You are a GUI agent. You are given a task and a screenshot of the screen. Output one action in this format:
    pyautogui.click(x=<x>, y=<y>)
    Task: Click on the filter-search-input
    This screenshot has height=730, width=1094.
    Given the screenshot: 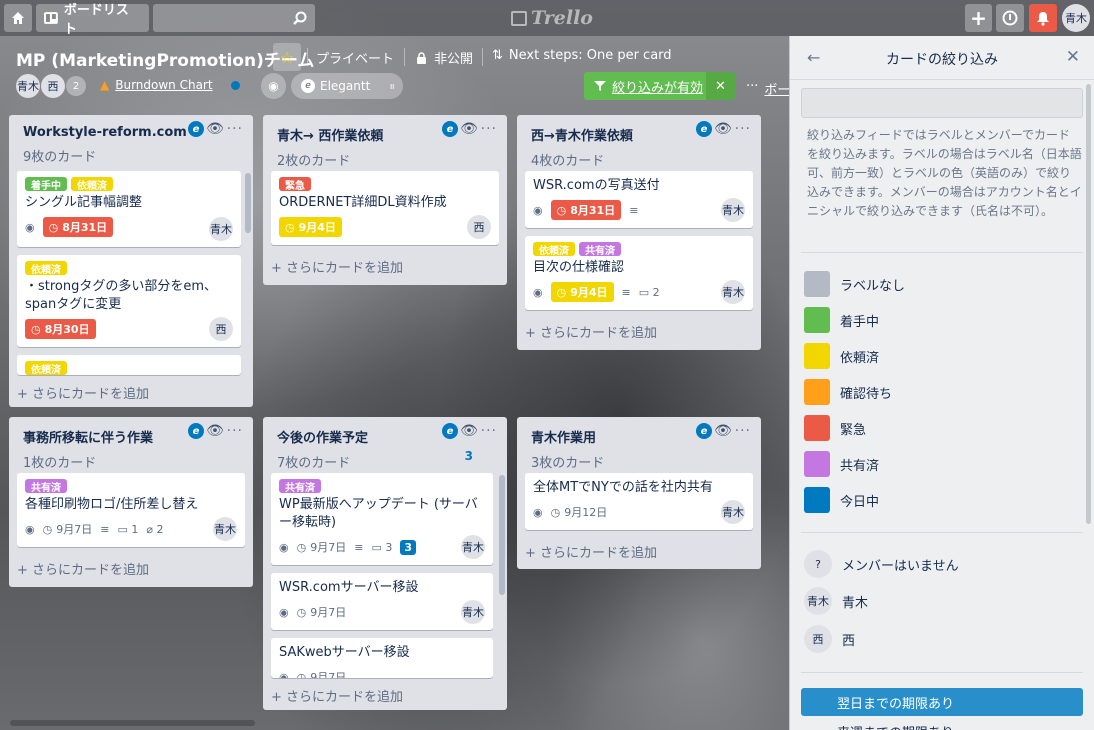 What is the action you would take?
    pyautogui.click(x=942, y=103)
    